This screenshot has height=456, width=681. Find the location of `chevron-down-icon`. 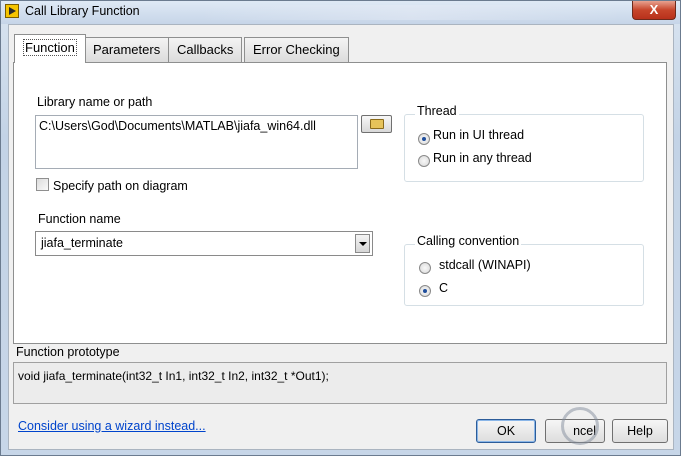

chevron-down-icon is located at coordinates (362, 243).